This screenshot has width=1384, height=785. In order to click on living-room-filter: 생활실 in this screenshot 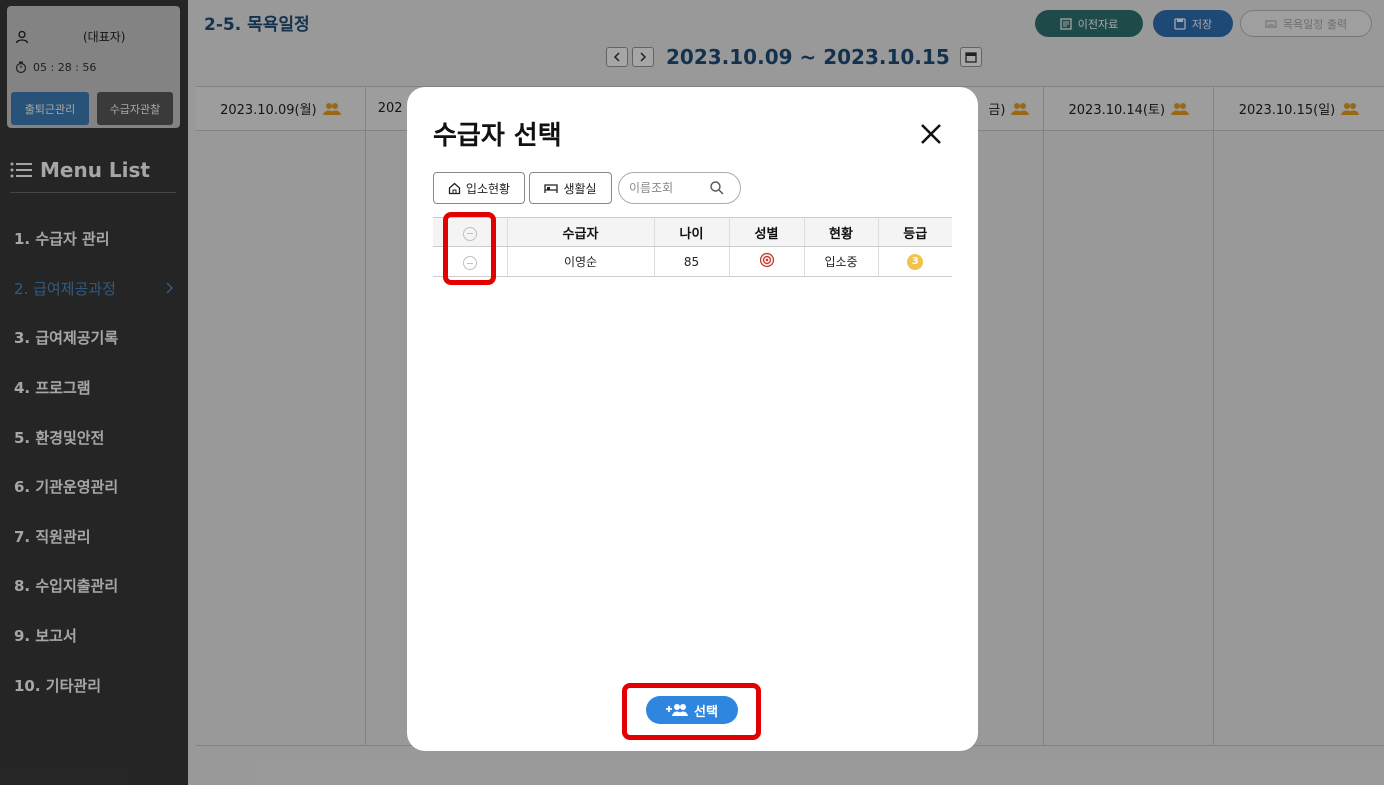, I will do `click(570, 188)`.